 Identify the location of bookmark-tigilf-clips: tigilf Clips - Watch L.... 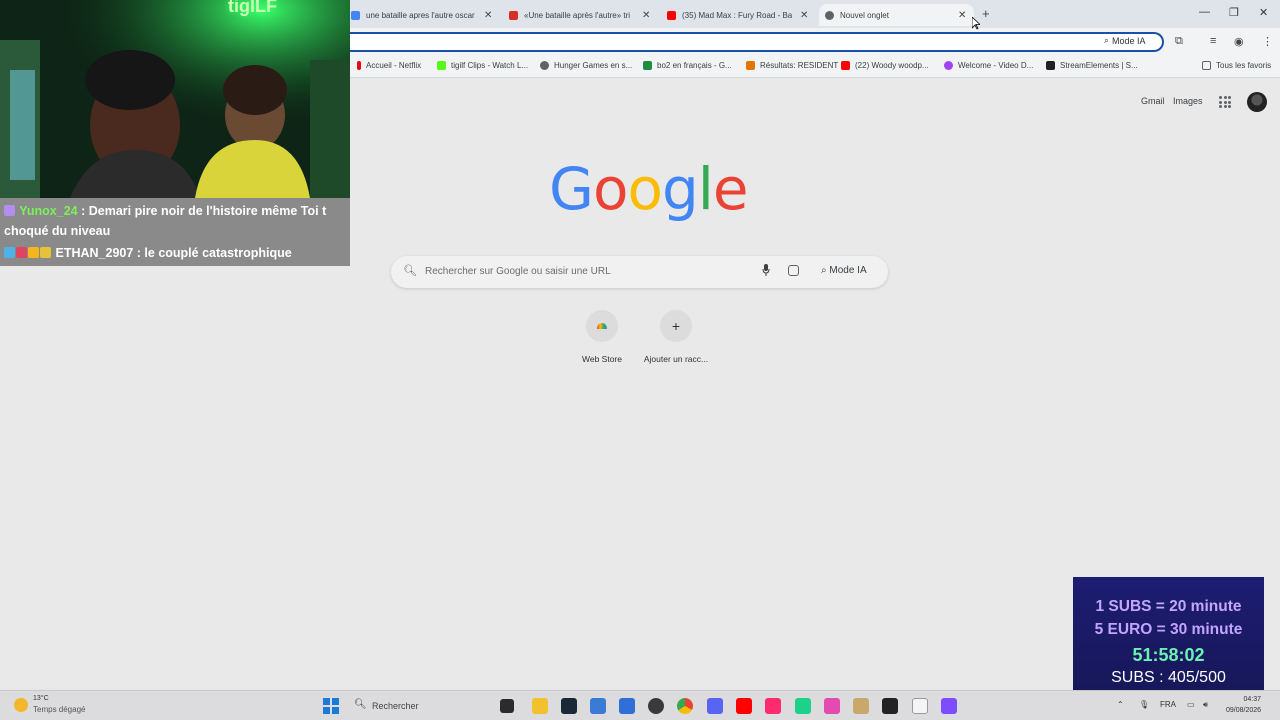
(482, 65).